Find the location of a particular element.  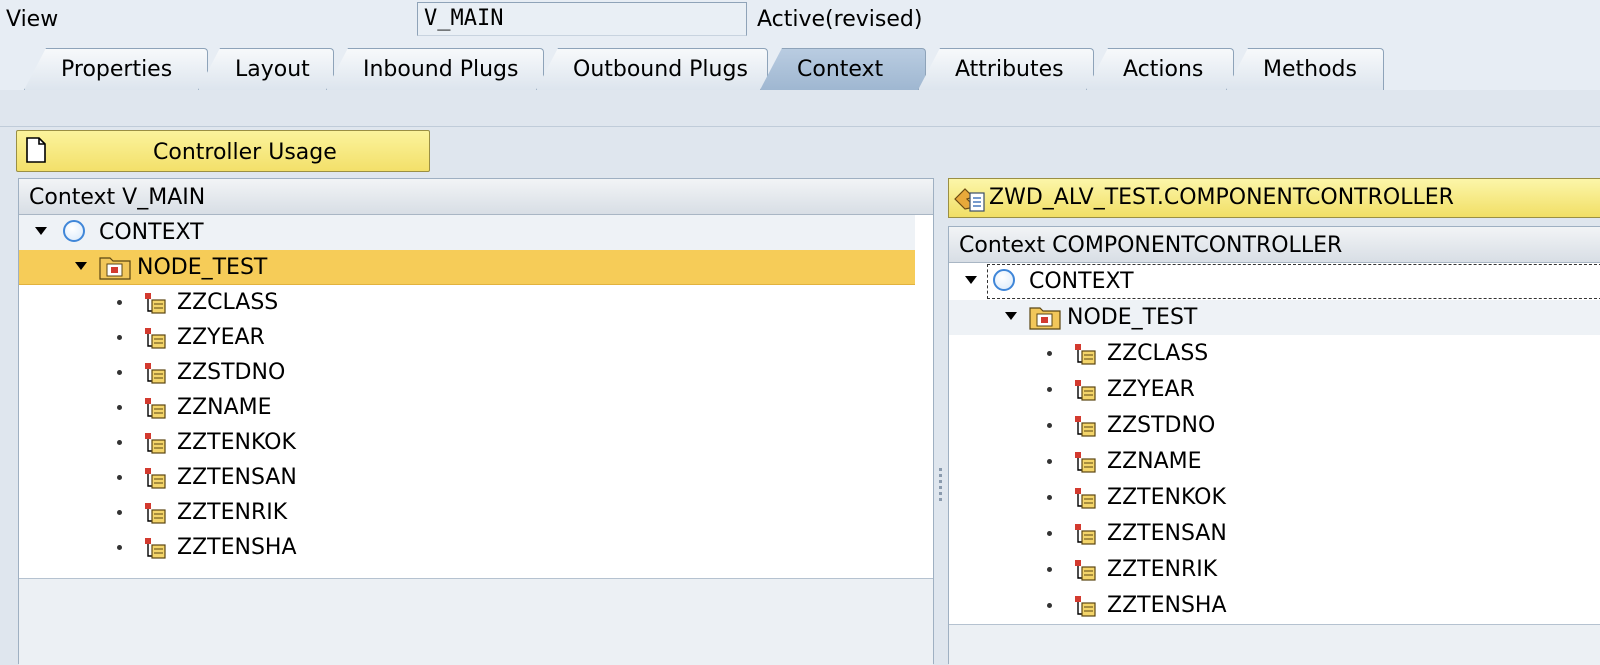

controller-usage-button: Controller Usage is located at coordinates (223, 151).